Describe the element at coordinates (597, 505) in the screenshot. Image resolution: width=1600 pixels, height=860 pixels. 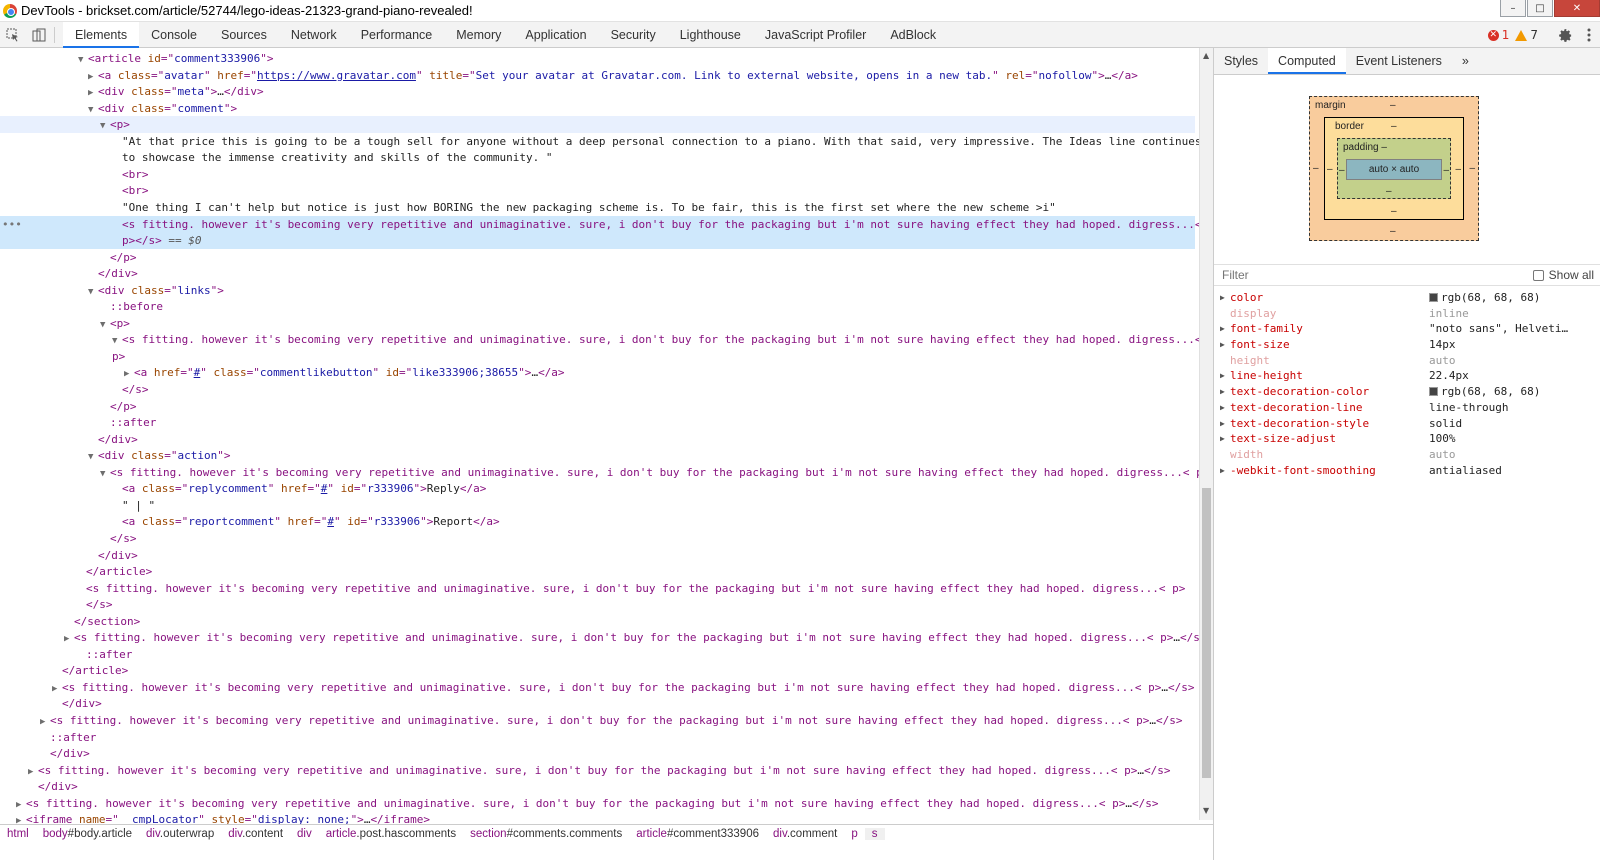
I see `dom-node-line: " | "` at that location.